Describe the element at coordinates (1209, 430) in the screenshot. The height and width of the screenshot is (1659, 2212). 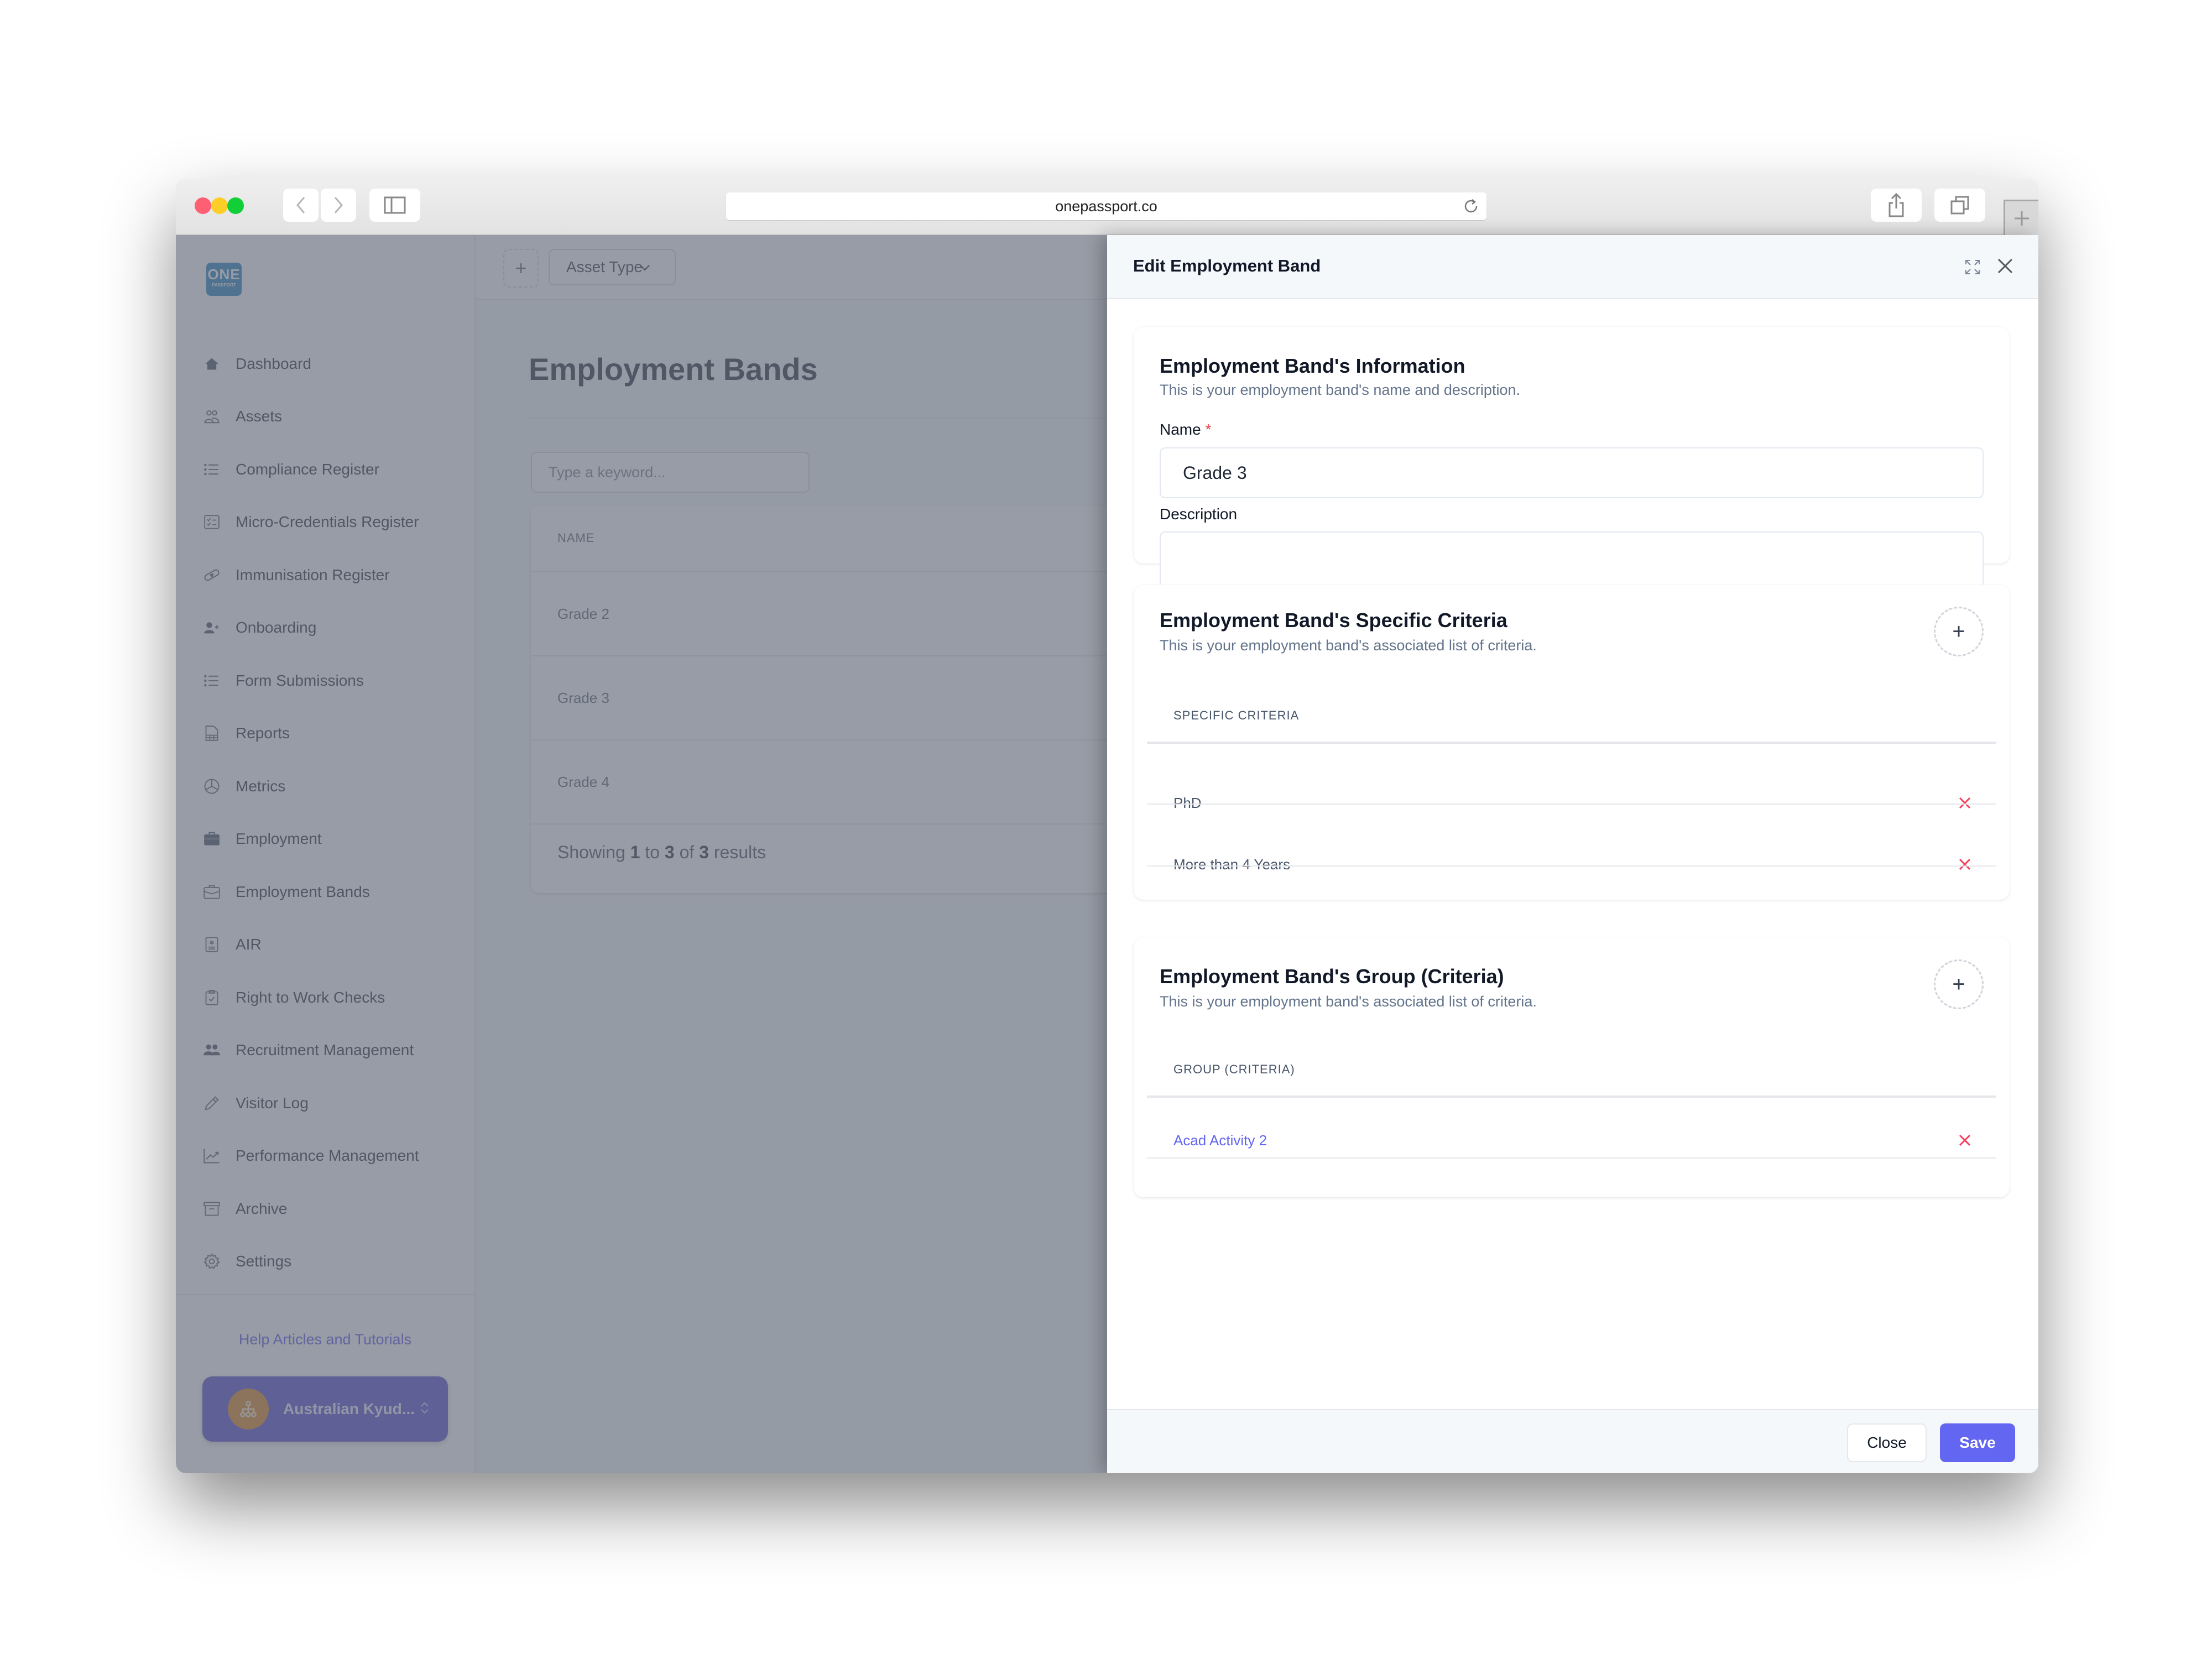
I see `required-mark: *` at that location.